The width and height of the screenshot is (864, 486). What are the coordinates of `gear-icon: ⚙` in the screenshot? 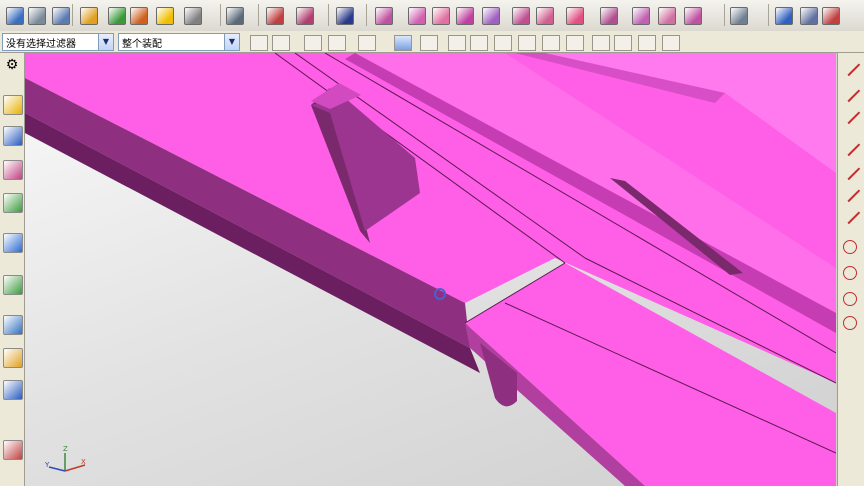 It's located at (12, 66).